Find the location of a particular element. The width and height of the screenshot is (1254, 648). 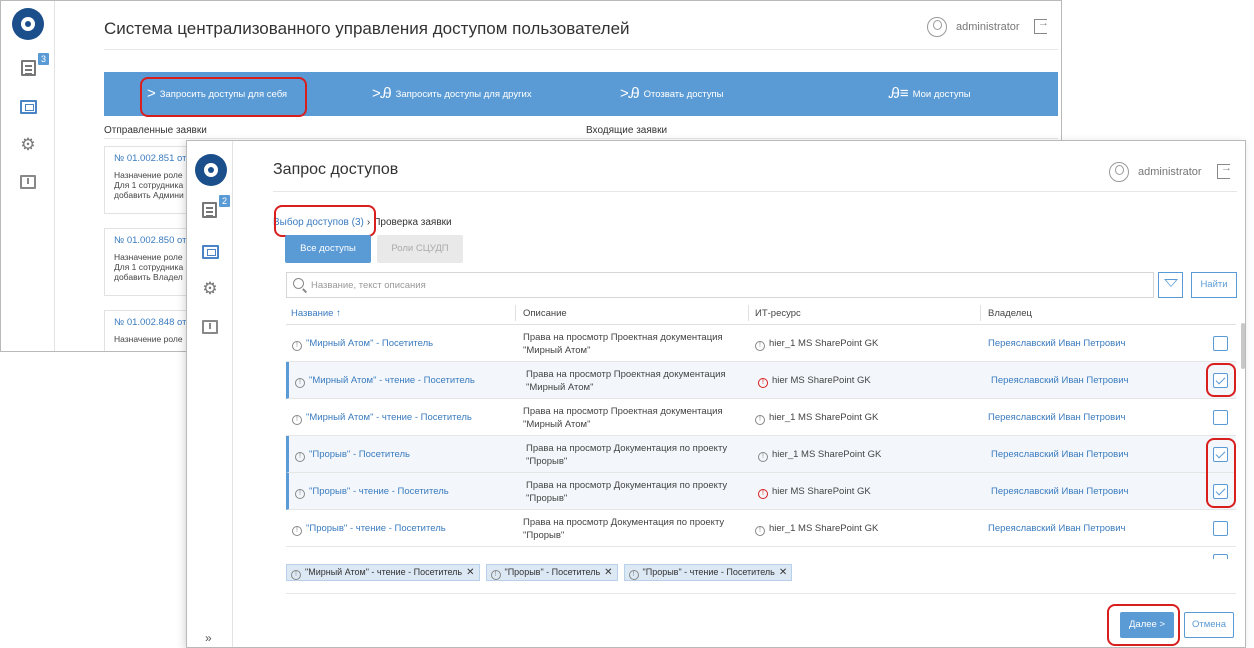

request-number: № 01.002.848 от is located at coordinates (154, 322).